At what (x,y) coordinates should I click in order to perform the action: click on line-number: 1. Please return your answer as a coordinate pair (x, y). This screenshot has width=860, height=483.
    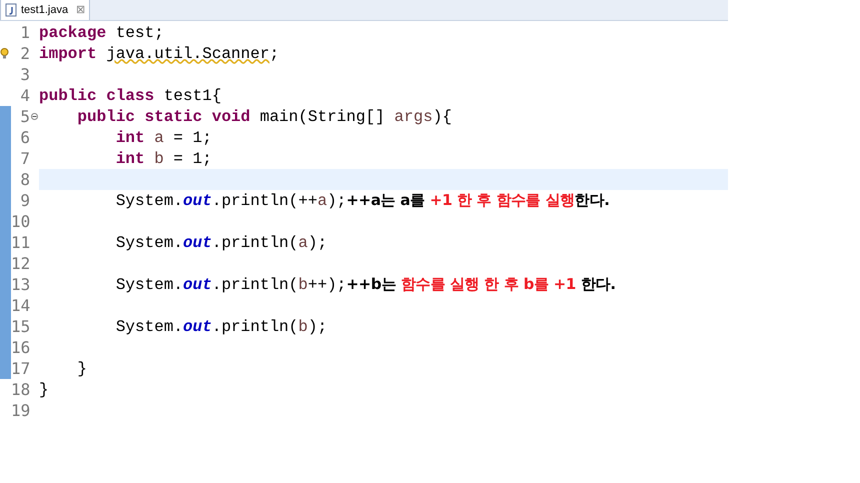
    Looking at the image, I should click on (24, 32).